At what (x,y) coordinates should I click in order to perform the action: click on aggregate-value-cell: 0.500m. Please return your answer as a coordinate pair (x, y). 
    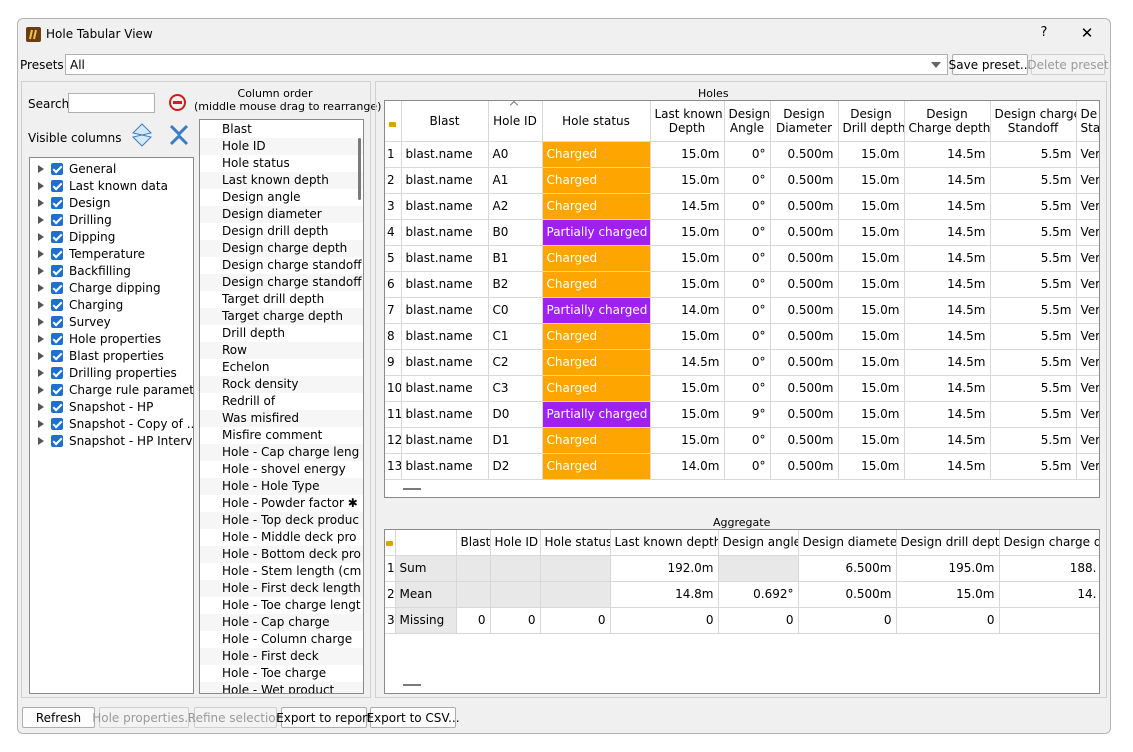
    Looking at the image, I should click on (847, 594).